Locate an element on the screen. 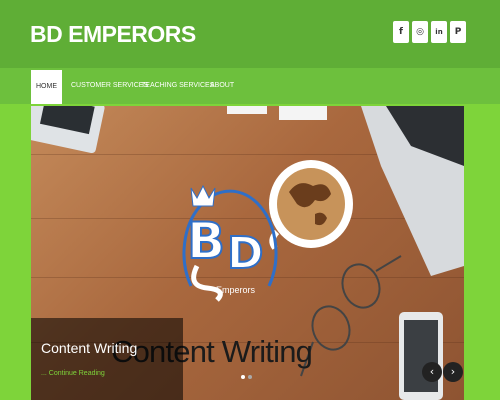 The height and width of the screenshot is (400, 500). slide-caption-title: Content Writing is located at coordinates (89, 348).